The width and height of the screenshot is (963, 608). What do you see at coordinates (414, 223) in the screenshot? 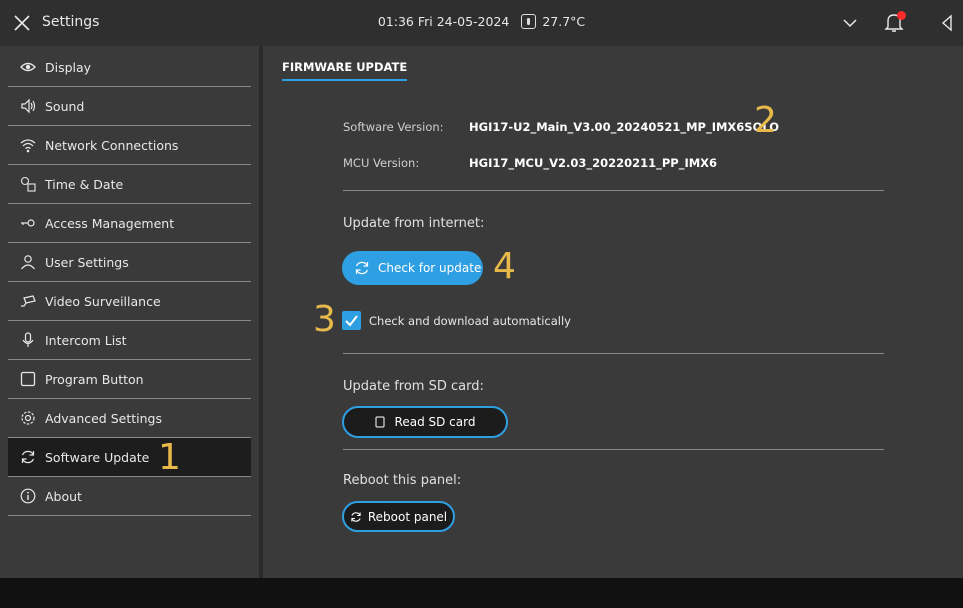
I see `internet-update-heading: Update from internet:` at bounding box center [414, 223].